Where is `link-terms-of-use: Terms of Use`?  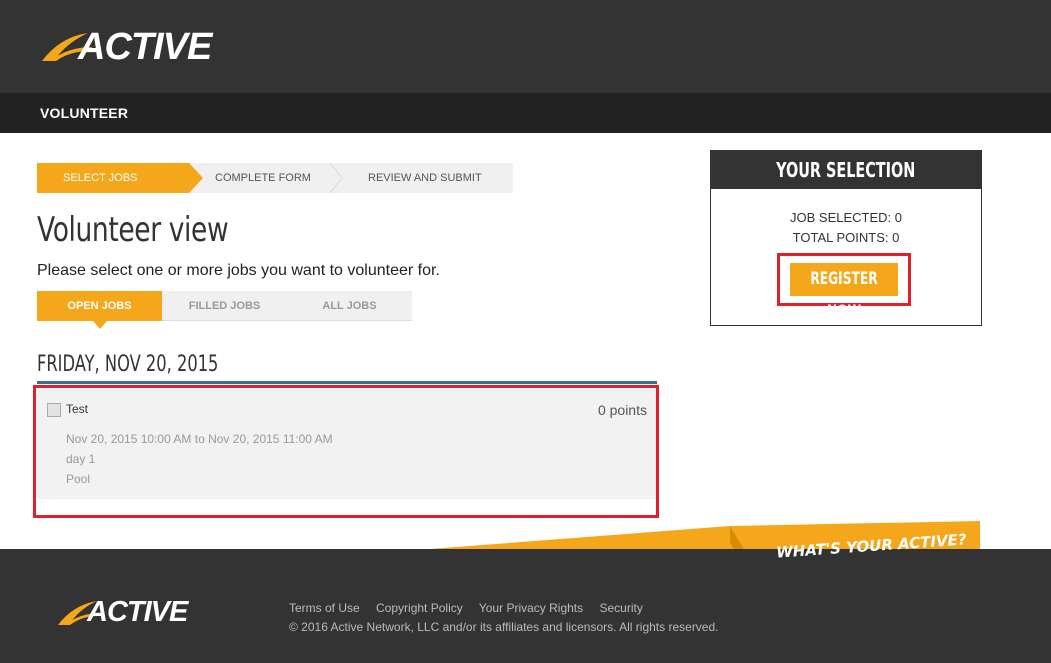 link-terms-of-use: Terms of Use is located at coordinates (324, 608).